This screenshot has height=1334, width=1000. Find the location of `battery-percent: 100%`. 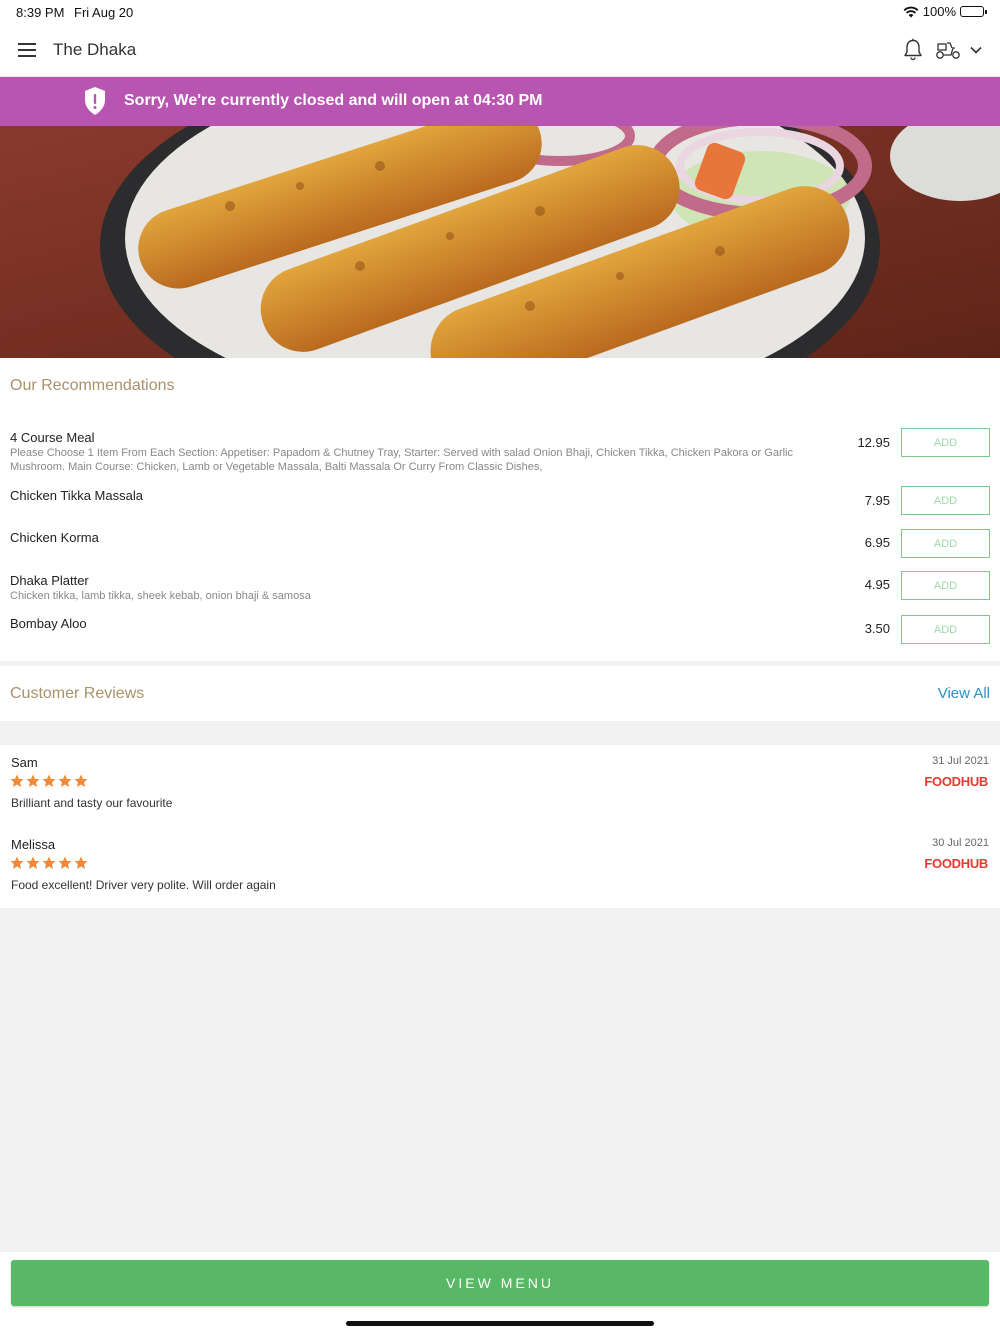

battery-percent: 100% is located at coordinates (939, 11).